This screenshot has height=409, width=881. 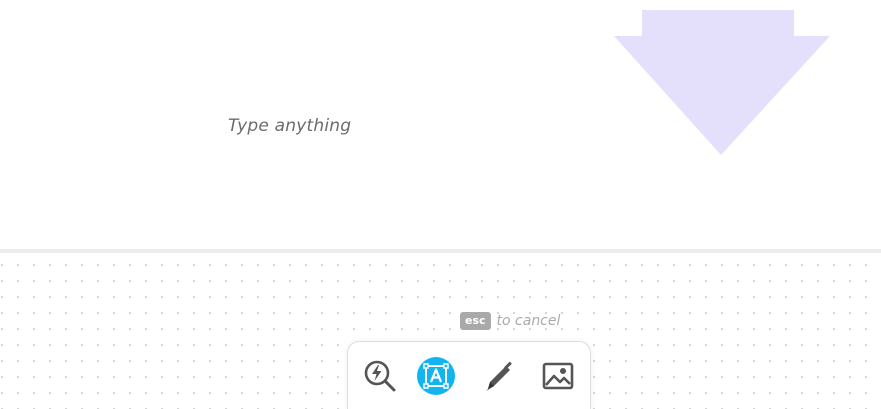 I want to click on down-arrow-shape, so click(x=723, y=83).